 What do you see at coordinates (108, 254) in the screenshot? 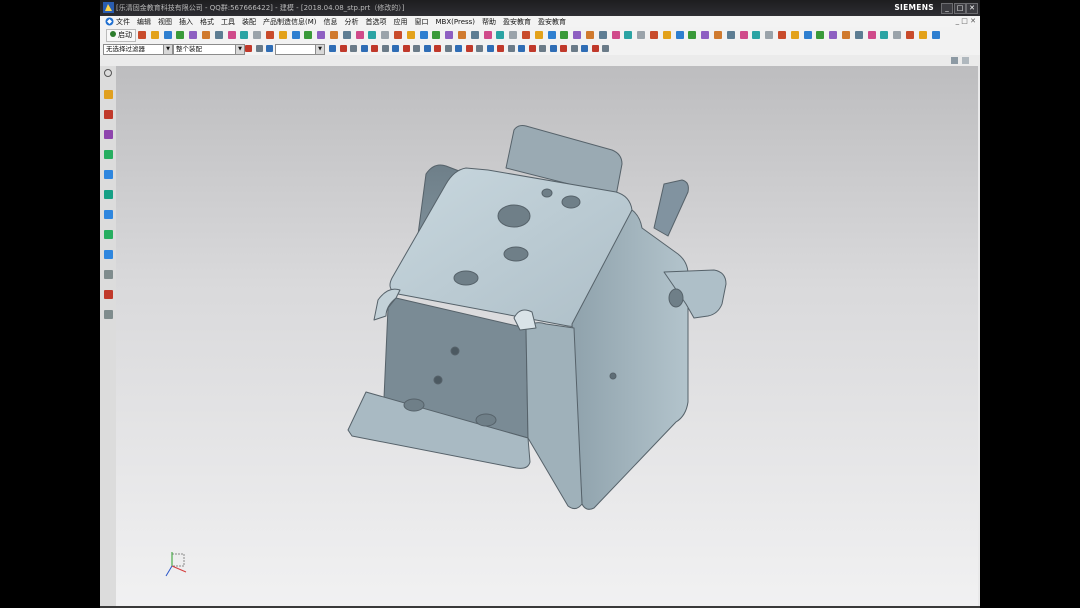
I see `process-studio-icon` at bounding box center [108, 254].